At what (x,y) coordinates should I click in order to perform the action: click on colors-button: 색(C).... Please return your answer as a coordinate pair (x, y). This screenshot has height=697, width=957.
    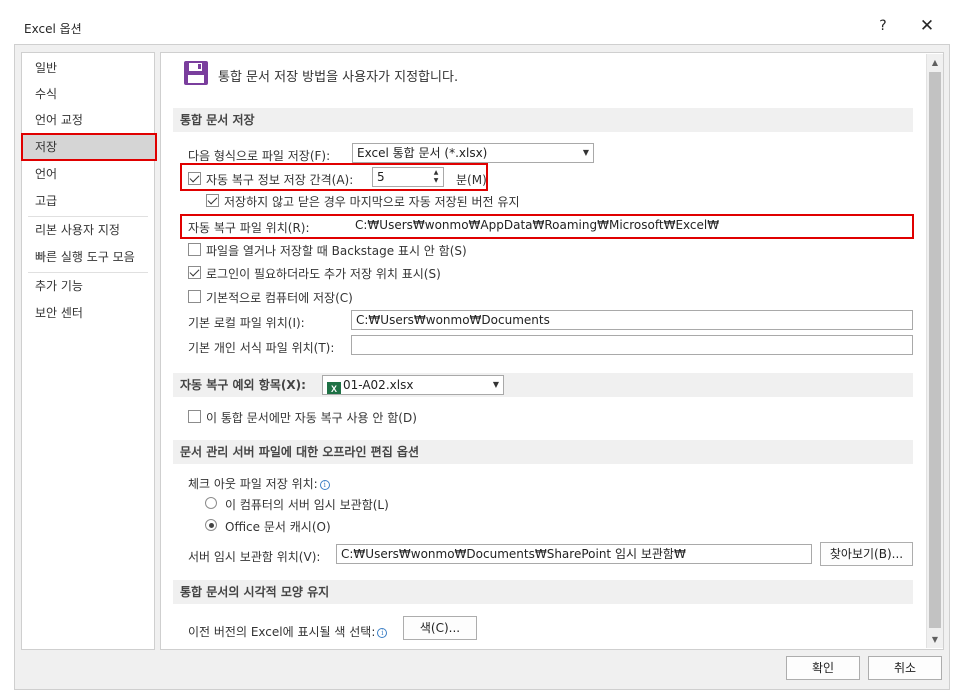
    Looking at the image, I should click on (440, 628).